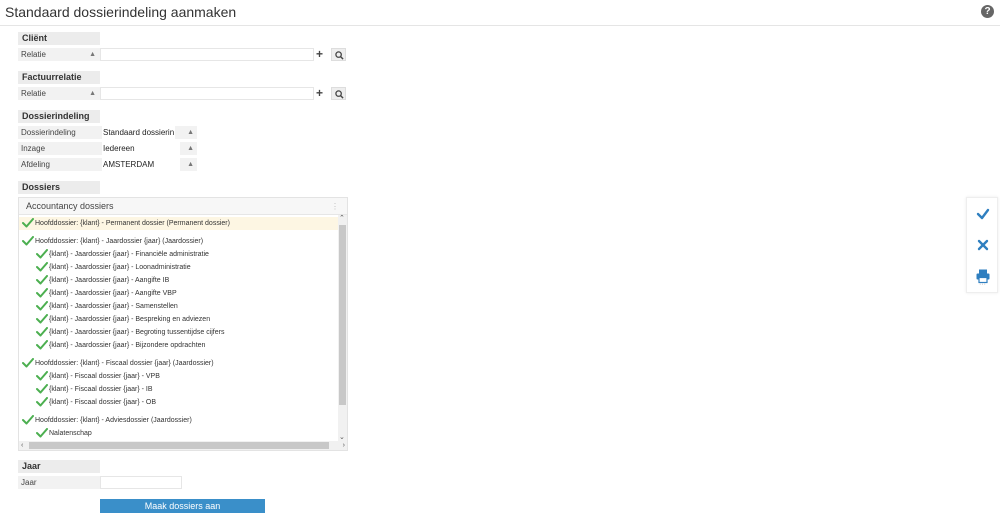 The height and width of the screenshot is (513, 1000). Describe the element at coordinates (59, 38) in the screenshot. I see `client-section-header: Cliënt` at that location.